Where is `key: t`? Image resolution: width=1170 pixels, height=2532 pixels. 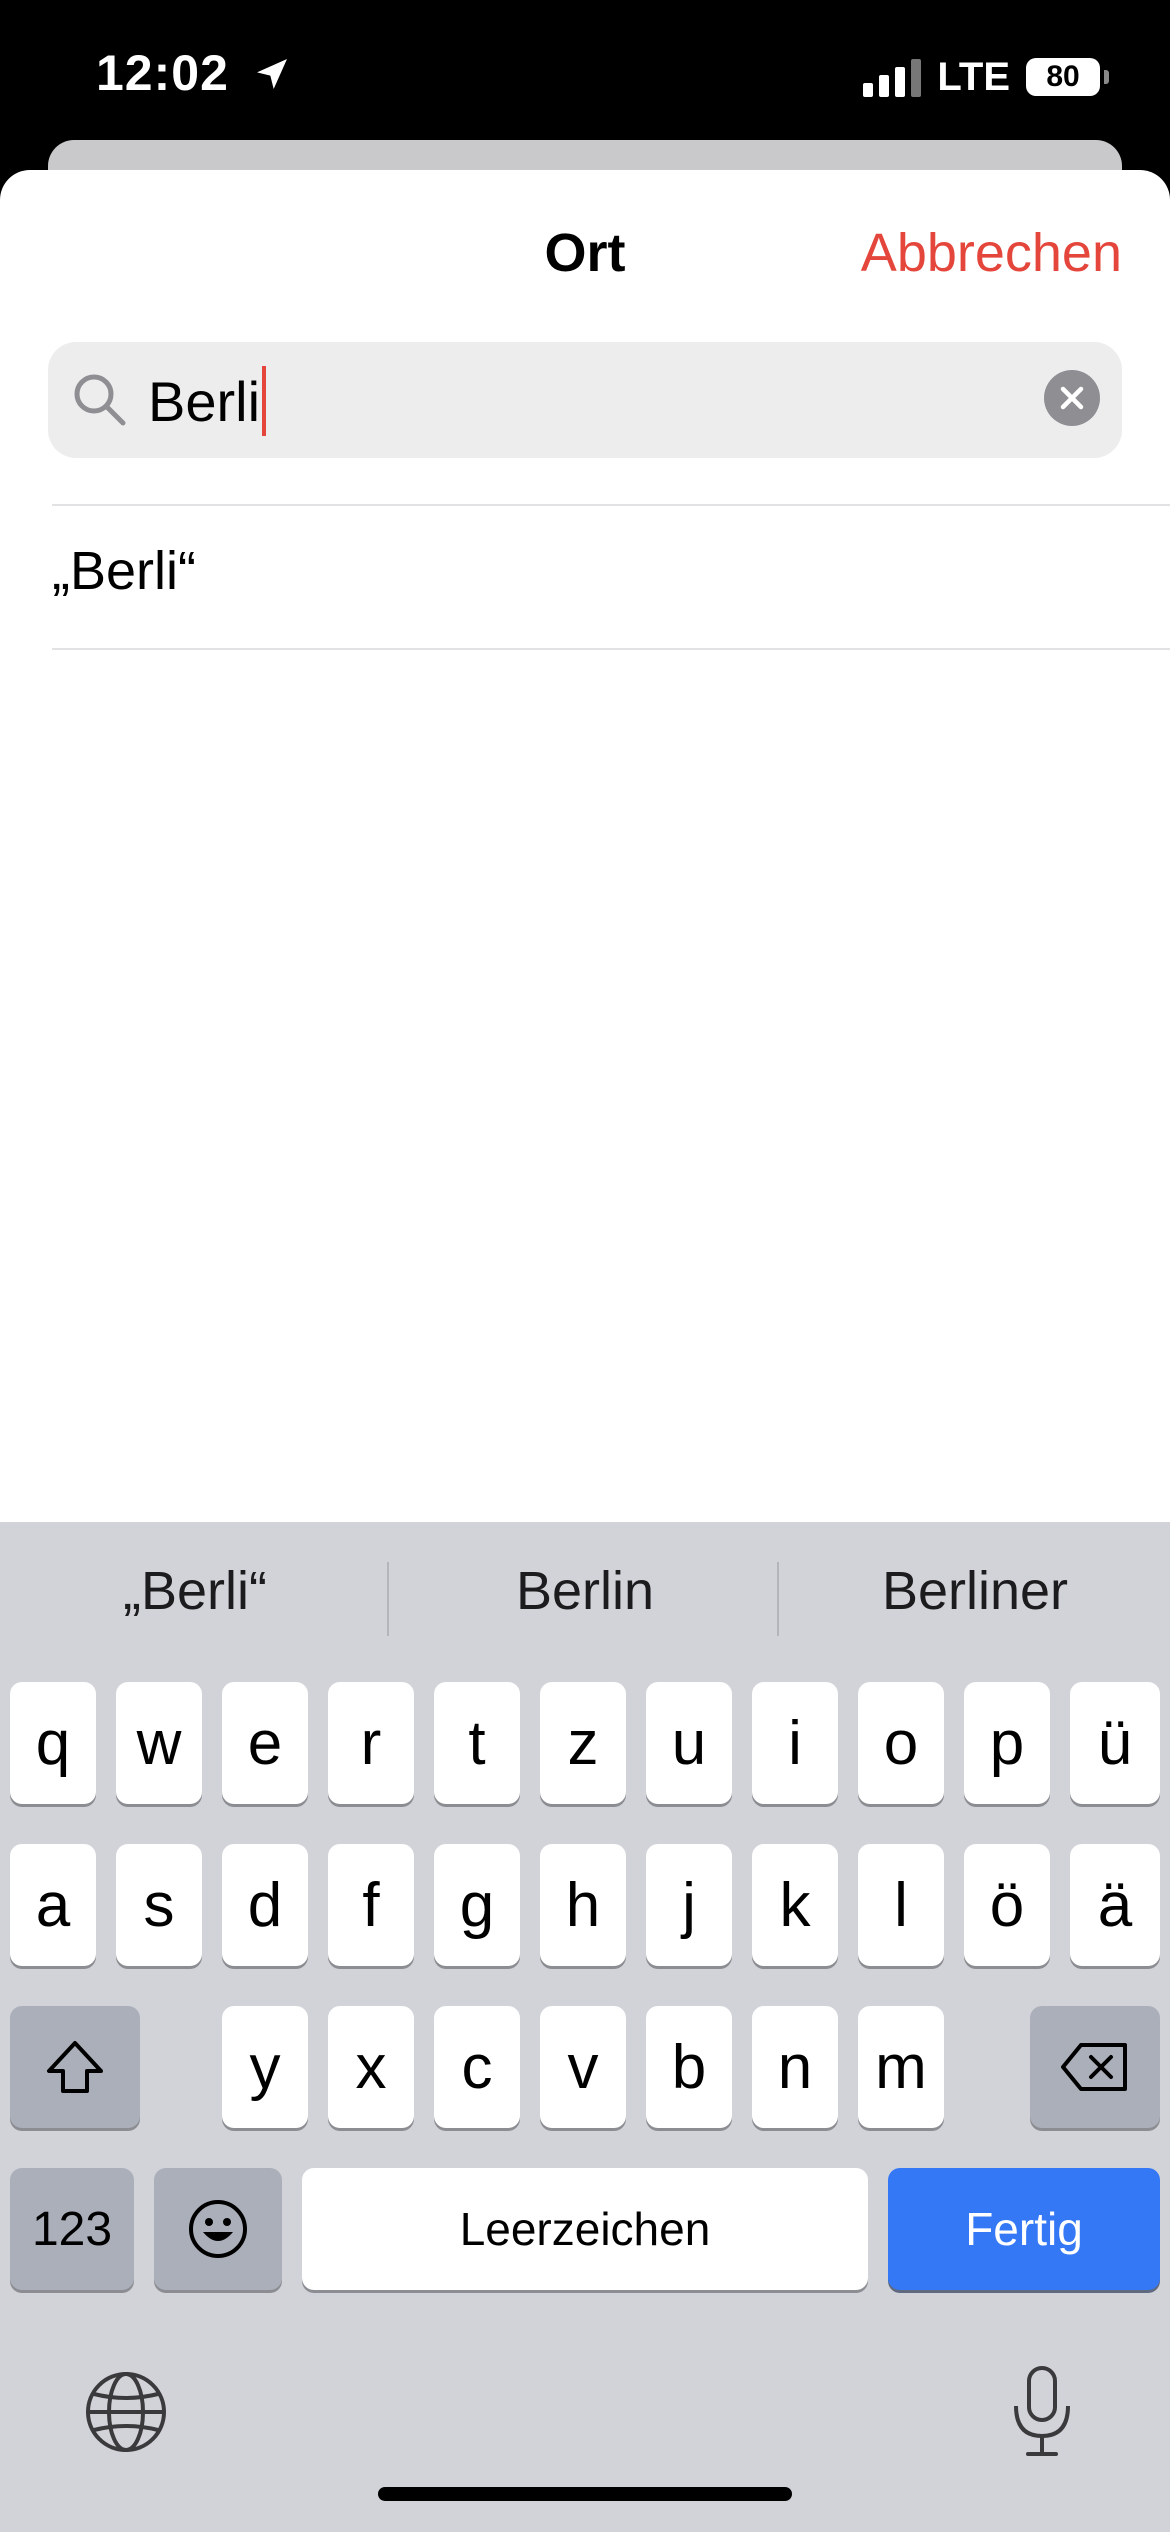
key: t is located at coordinates (477, 1743).